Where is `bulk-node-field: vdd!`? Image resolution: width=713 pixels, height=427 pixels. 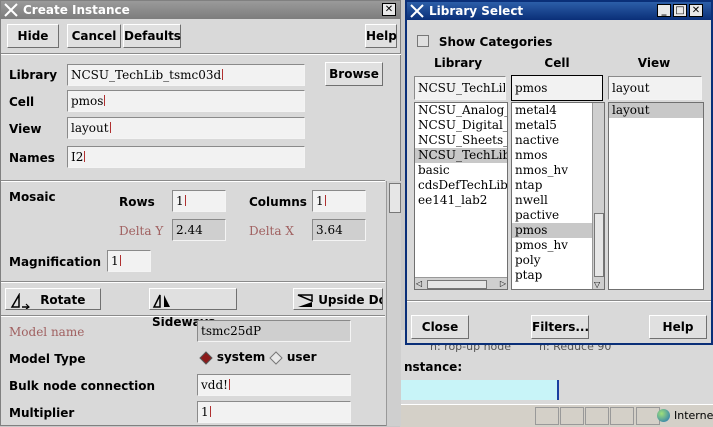 bulk-node-field: vdd! is located at coordinates (274, 385).